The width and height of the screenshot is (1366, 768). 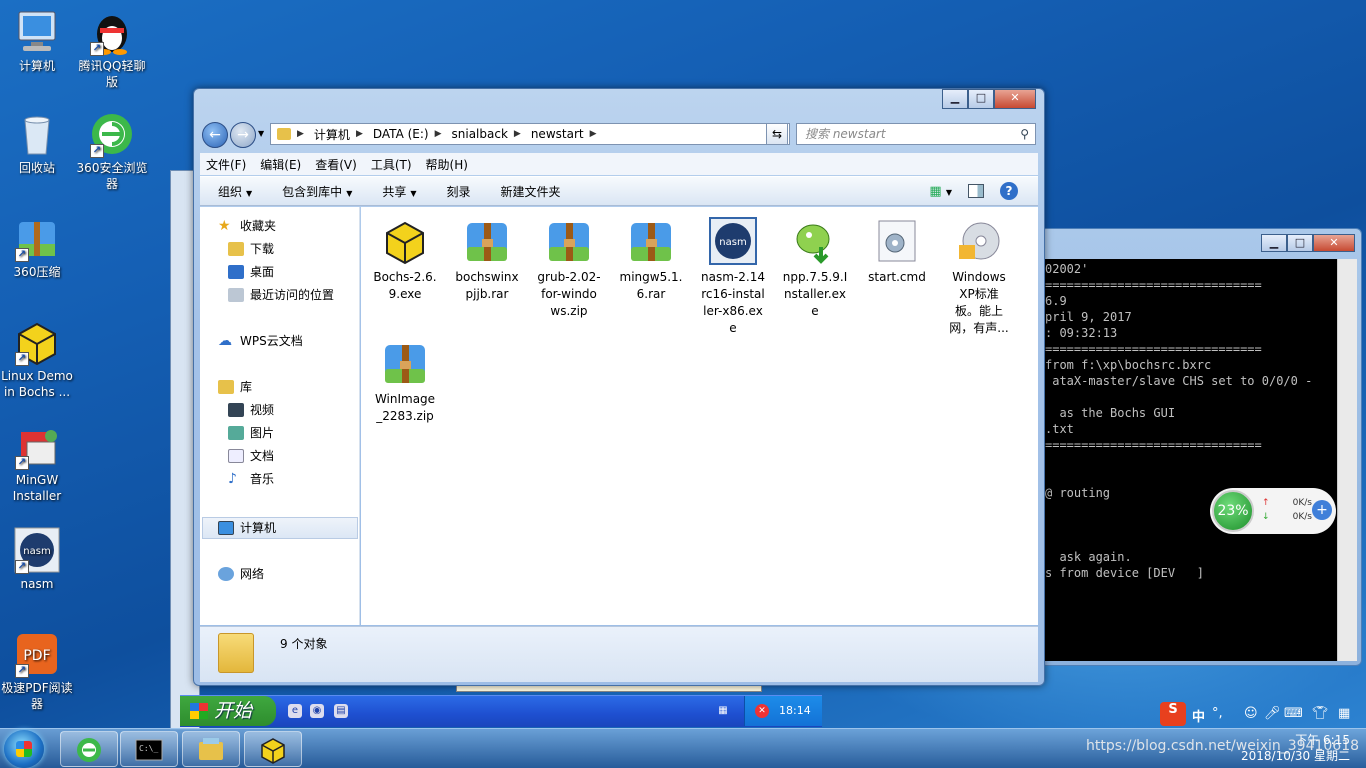 What do you see at coordinates (1124, 573) in the screenshot?
I see `console-line: s from device [DEV ]` at bounding box center [1124, 573].